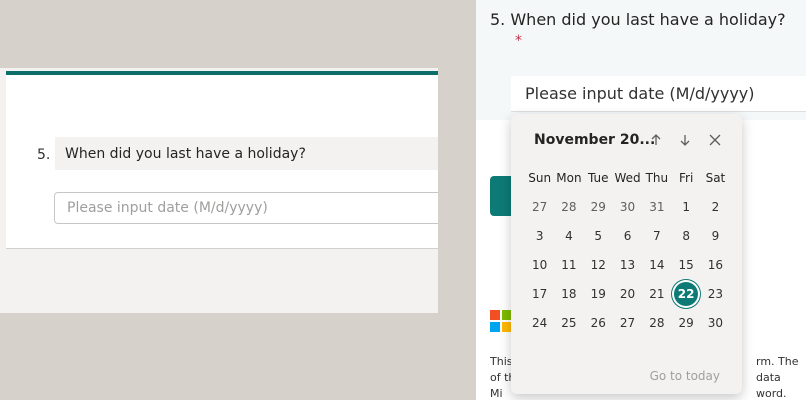 Image resolution: width=806 pixels, height=400 pixels. I want to click on calendar-day-number: 3, so click(539, 236).